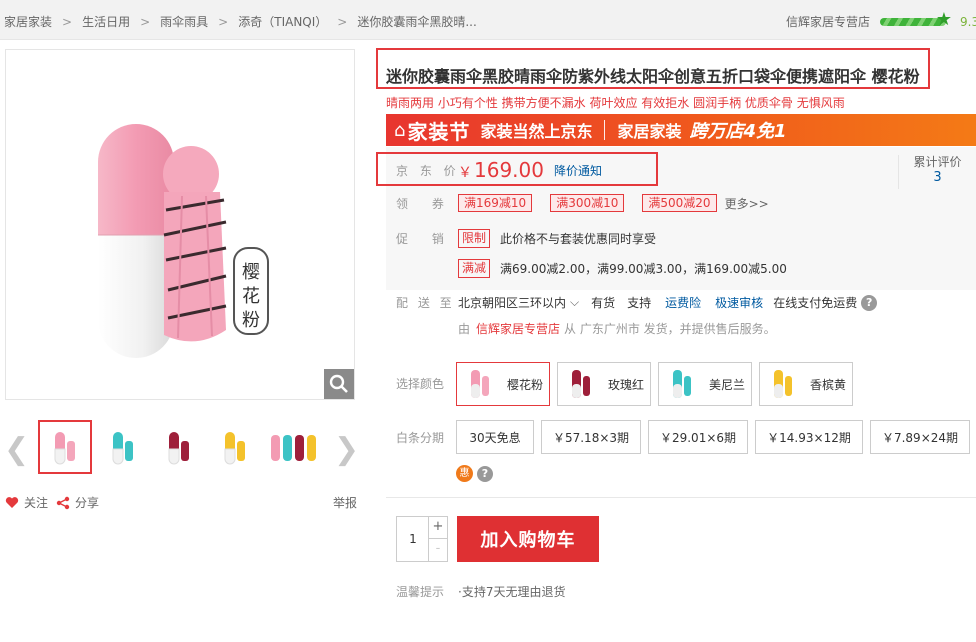  Describe the element at coordinates (503, 384) in the screenshot. I see `color-option-pink: 樱花粉` at that location.